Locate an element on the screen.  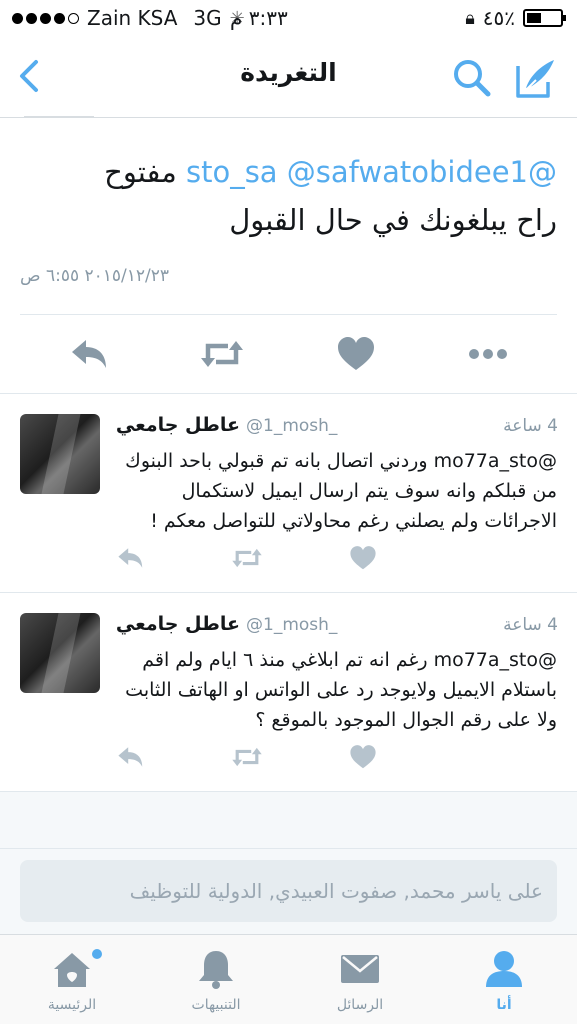
tab-messages: الرسائل is located at coordinates (360, 979).